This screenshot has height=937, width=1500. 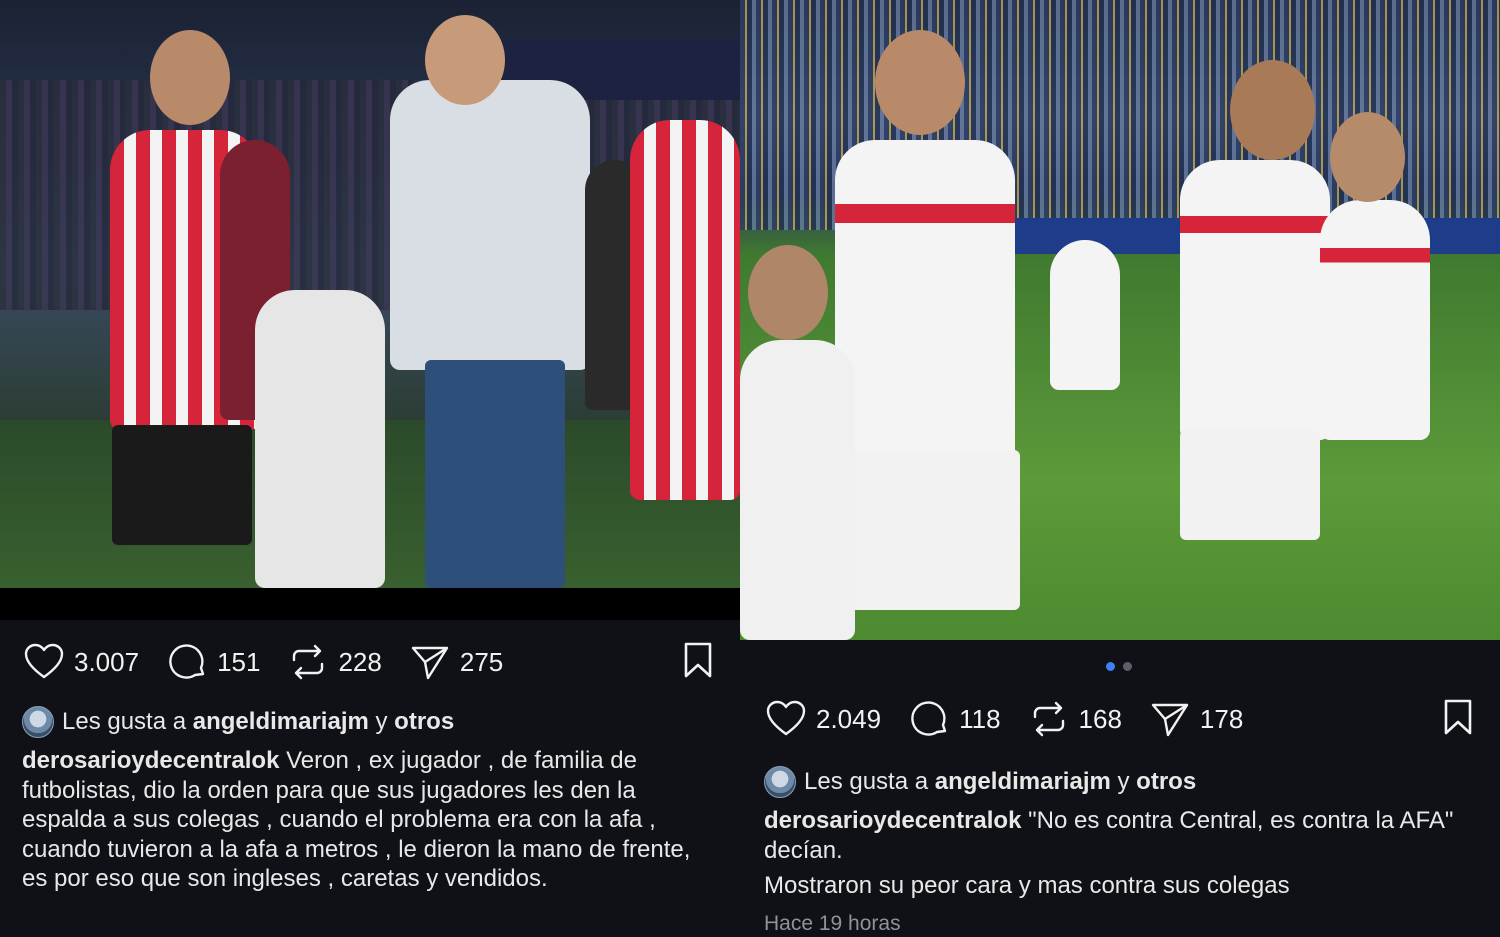 I want to click on photo-child-head, so click(x=788, y=292).